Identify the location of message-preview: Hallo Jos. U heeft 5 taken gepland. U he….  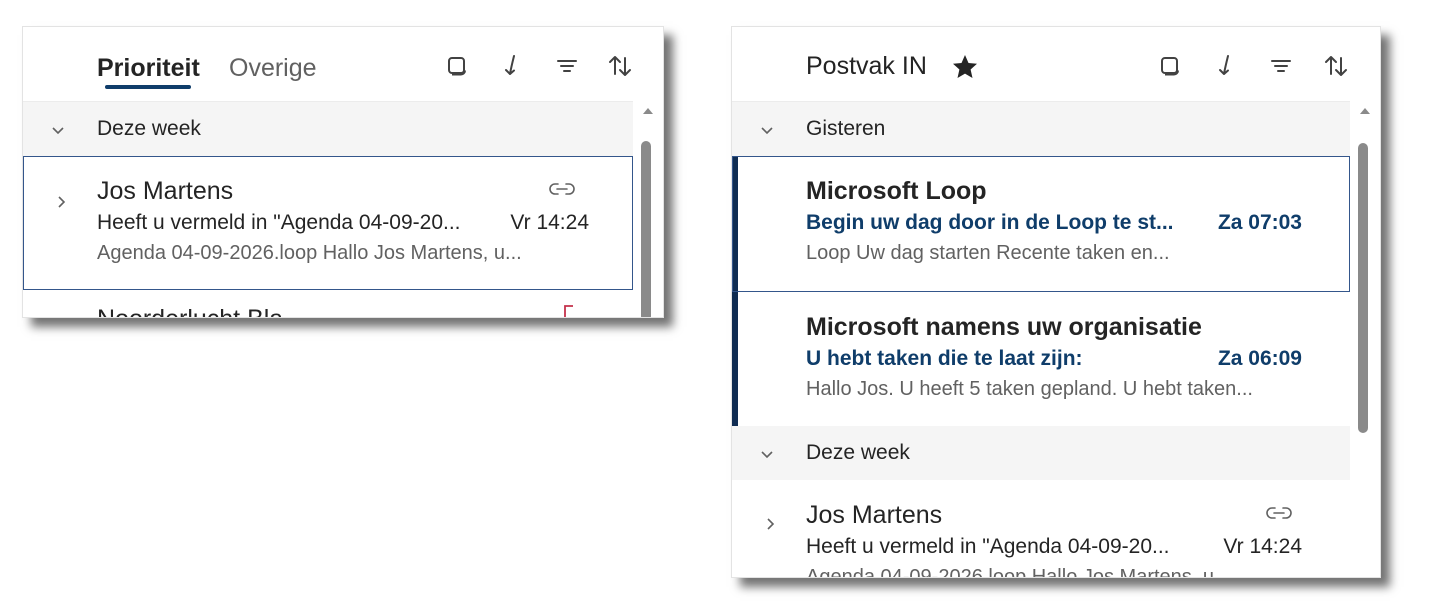
(1029, 389).